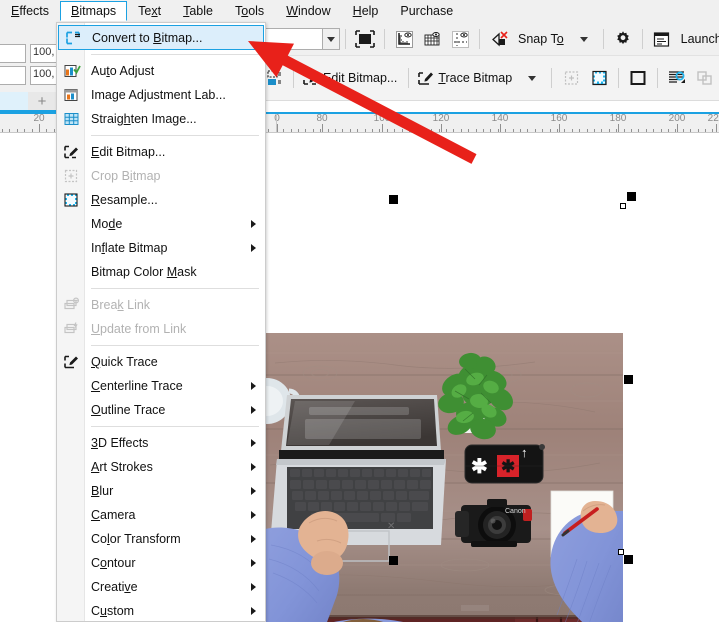  What do you see at coordinates (161, 467) in the screenshot?
I see `menu-item-art-strokes: Art Strokes` at bounding box center [161, 467].